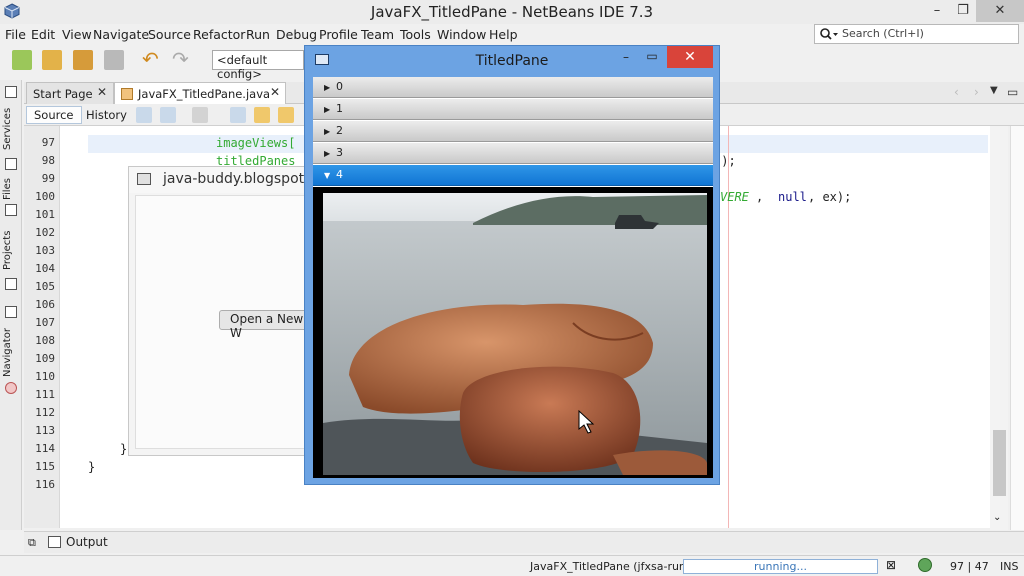 This screenshot has height=576, width=1024. What do you see at coordinates (461, 34) in the screenshot?
I see `menu-window: Window` at bounding box center [461, 34].